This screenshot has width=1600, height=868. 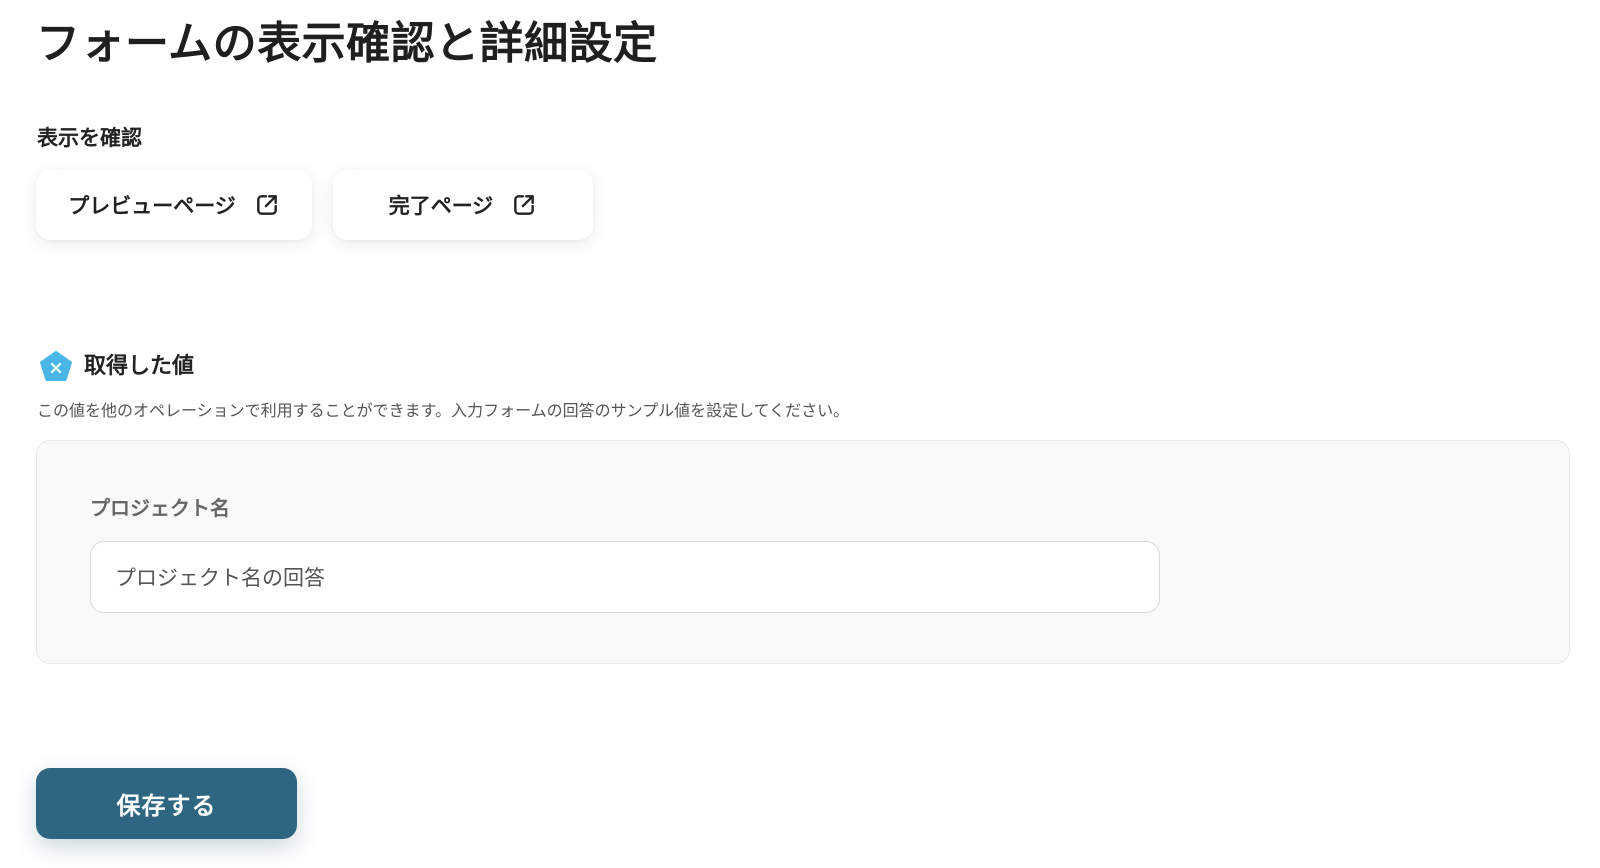 I want to click on save-button: 保存する, so click(x=166, y=803).